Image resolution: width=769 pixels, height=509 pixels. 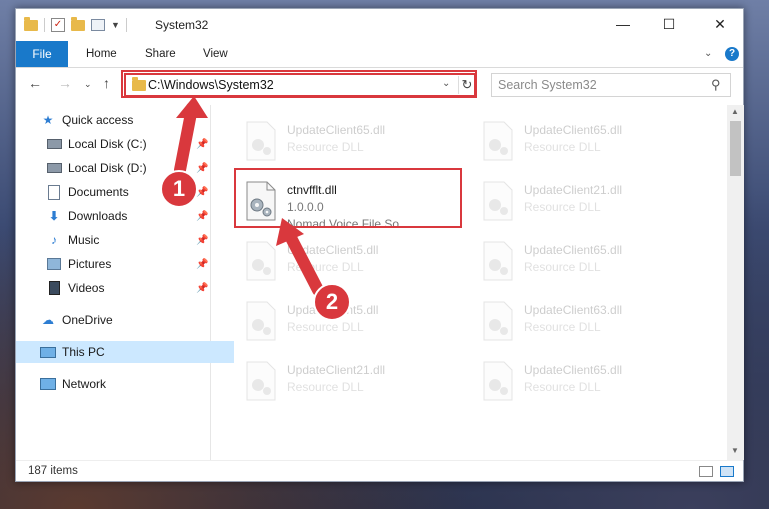 What do you see at coordinates (669, 24) in the screenshot?
I see `maximize-button: ☐` at bounding box center [669, 24].